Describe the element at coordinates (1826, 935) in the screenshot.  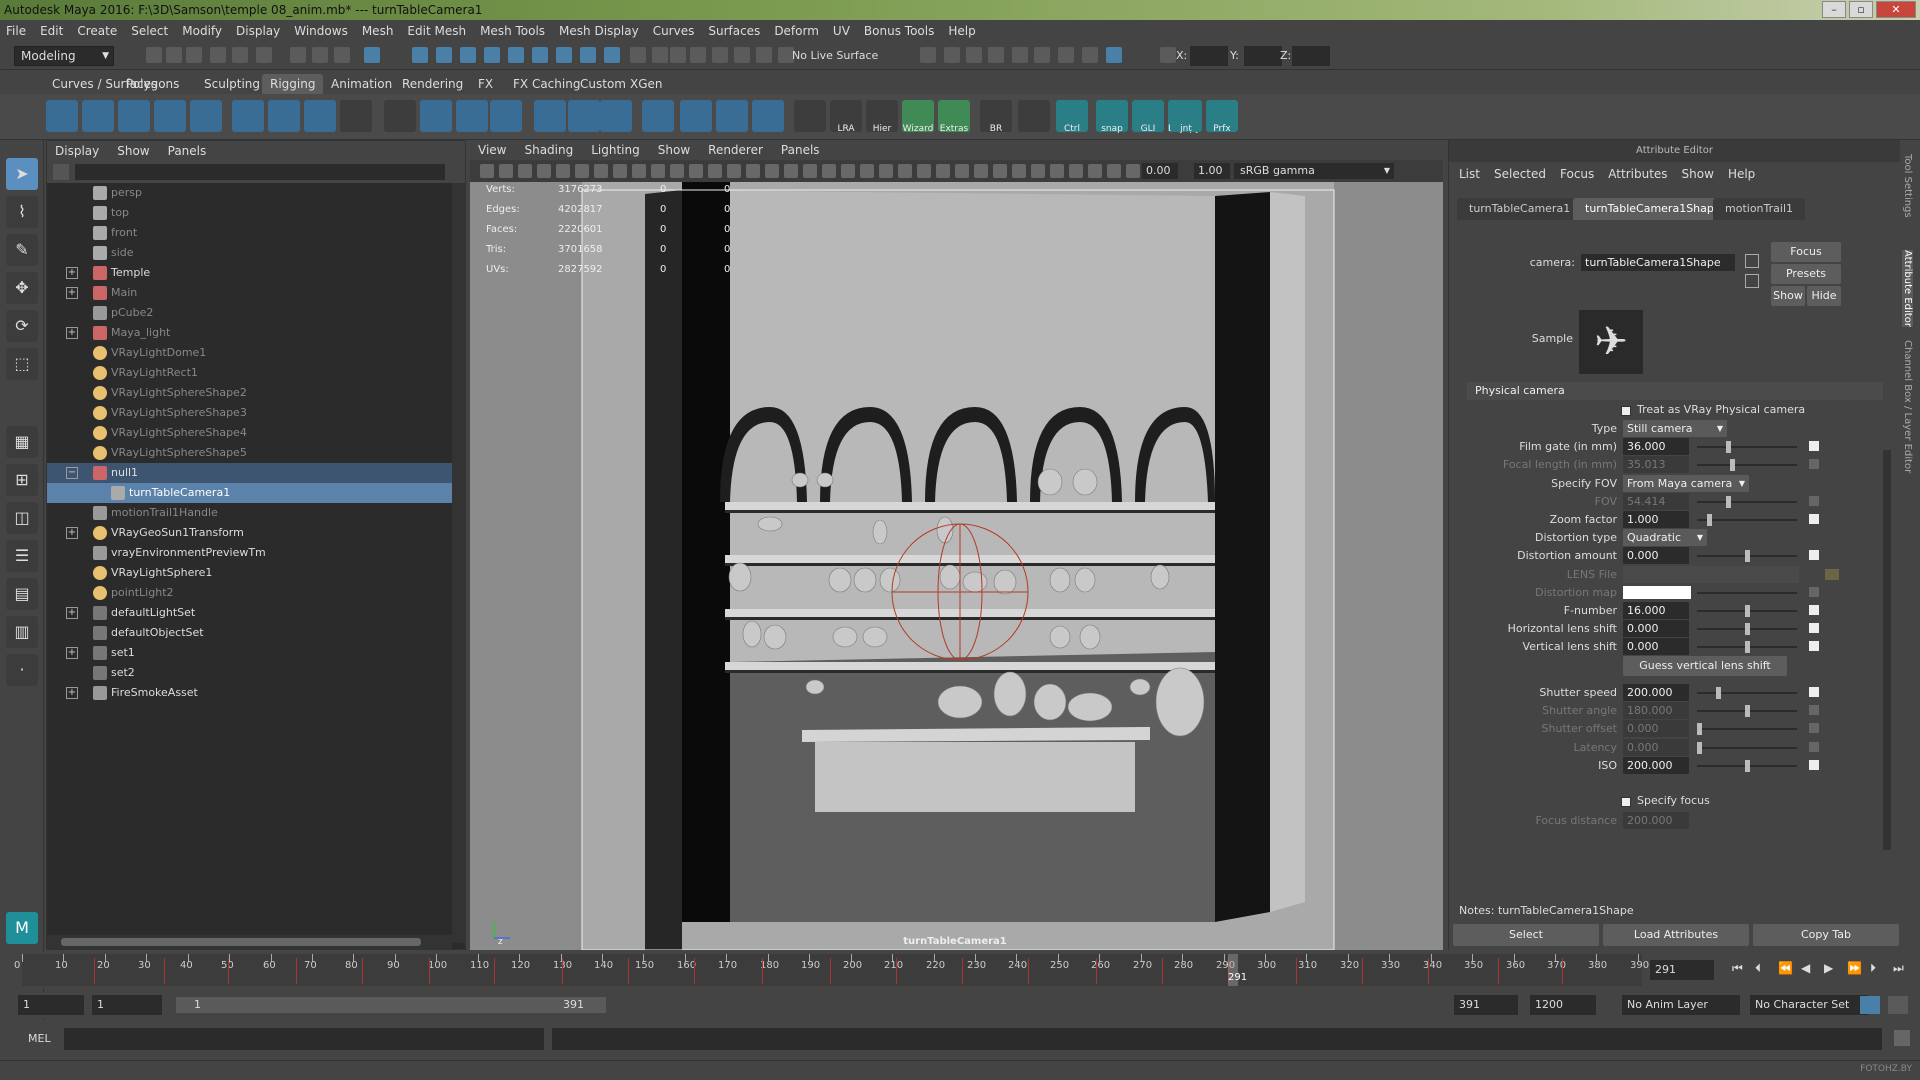
I see `attr-copy-tab-button: Copy Tab` at that location.